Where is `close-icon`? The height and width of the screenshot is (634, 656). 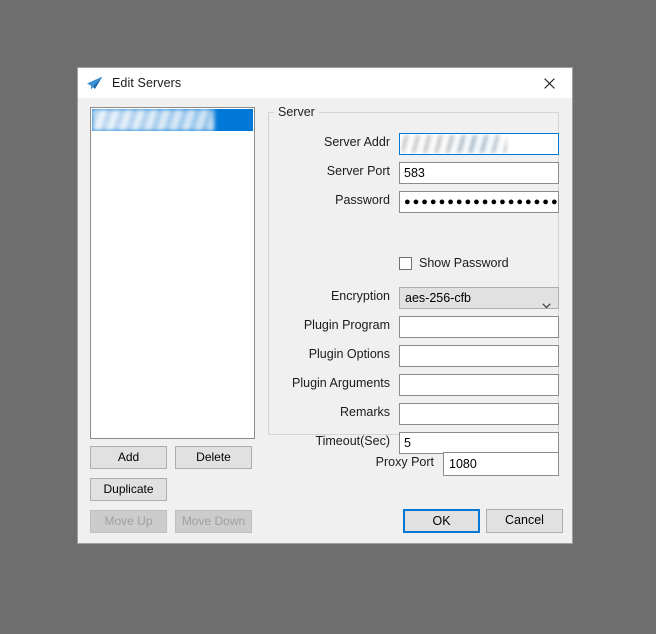 close-icon is located at coordinates (549, 83).